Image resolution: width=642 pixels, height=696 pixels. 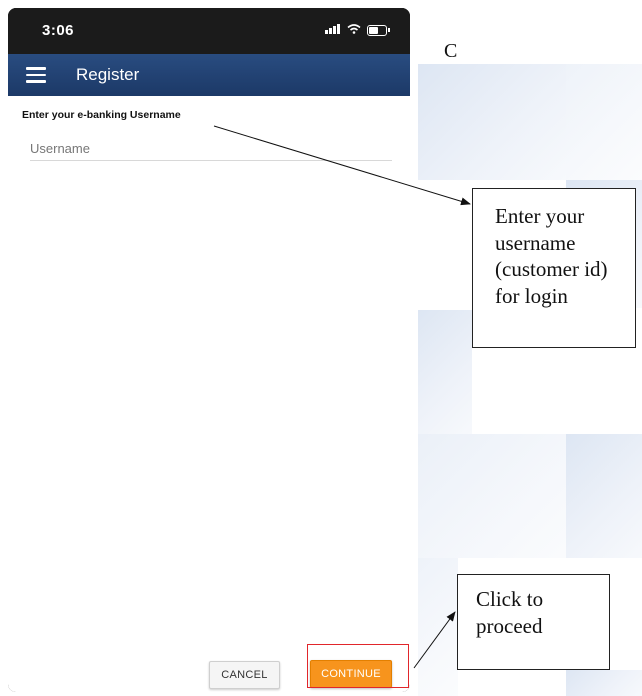 What do you see at coordinates (434, 640) in the screenshot?
I see `arrow-to-continue-button` at bounding box center [434, 640].